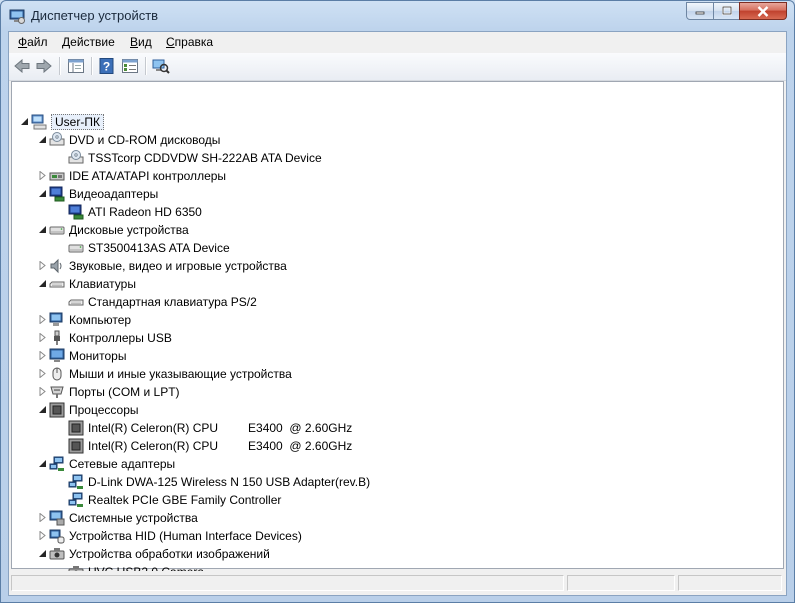  I want to click on device-category: Устройства HID (Human Interface Devices), so click(170, 536).